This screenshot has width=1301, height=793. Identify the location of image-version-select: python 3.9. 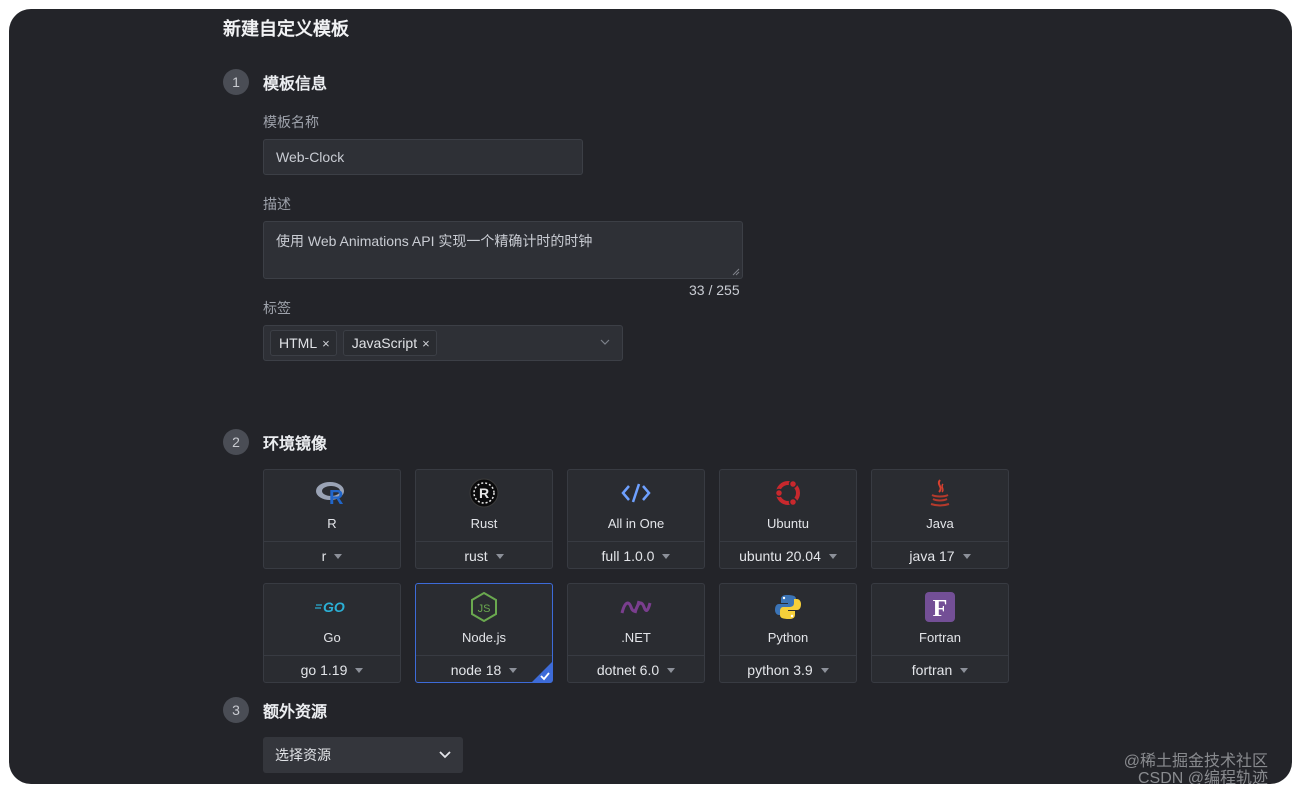
(788, 669).